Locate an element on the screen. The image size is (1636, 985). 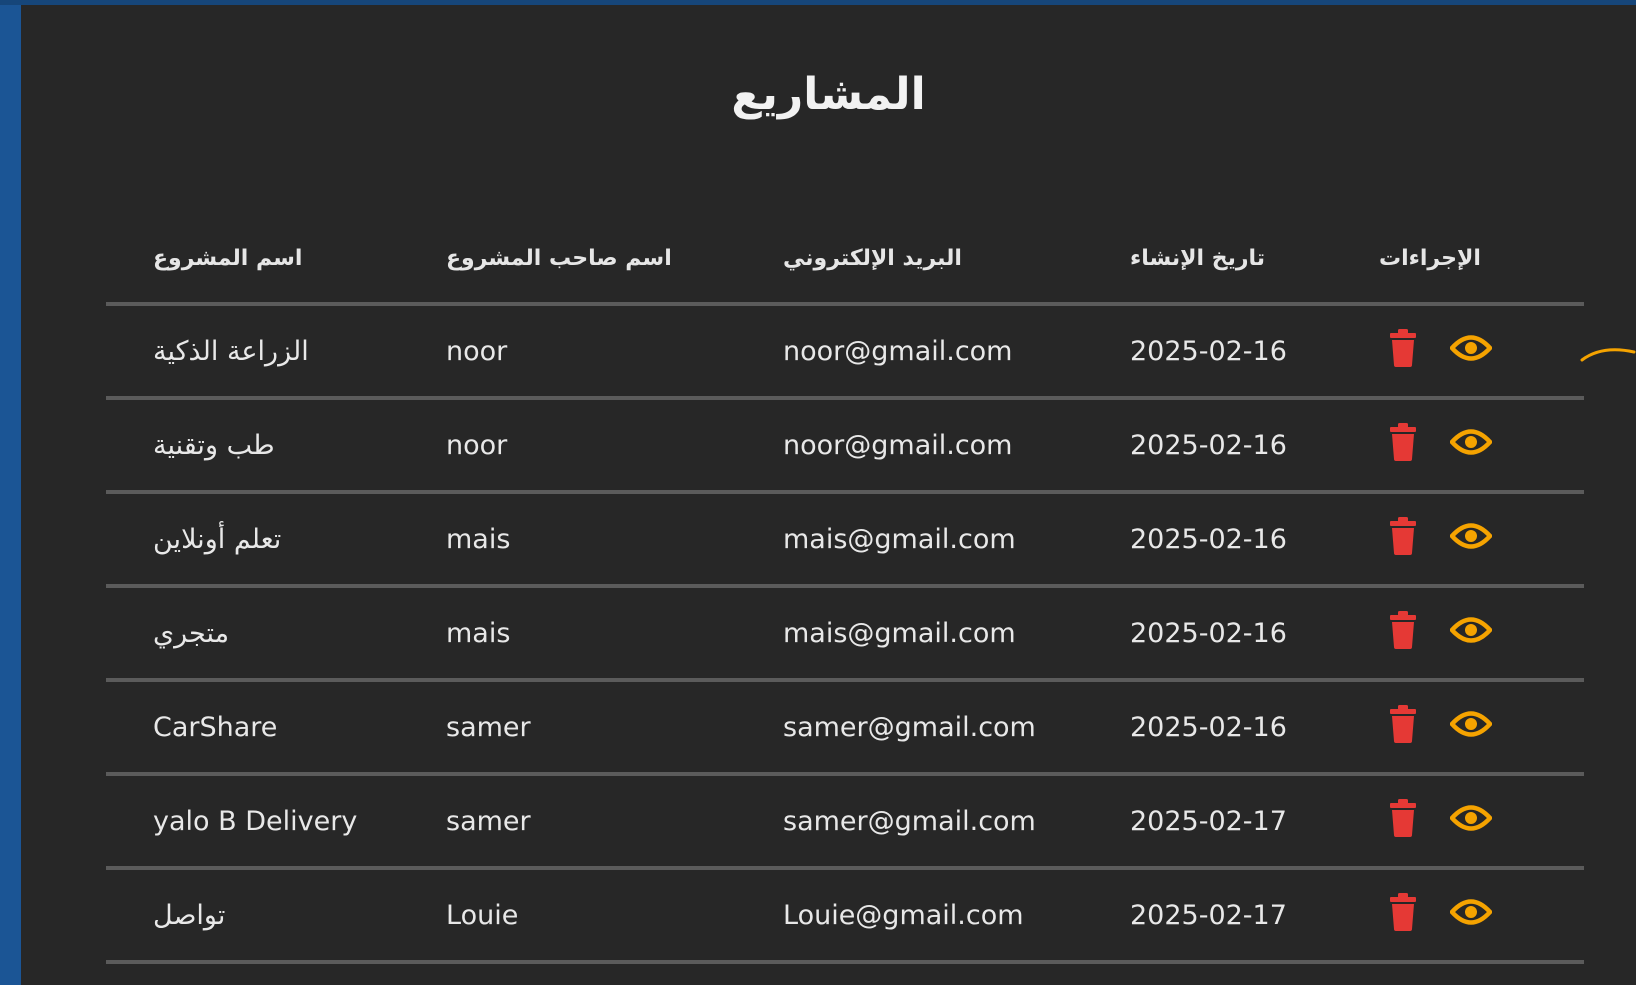
table-row: تعلم أونلاين mais mais@gmail.com 2025-02-16 is located at coordinates (845, 541).